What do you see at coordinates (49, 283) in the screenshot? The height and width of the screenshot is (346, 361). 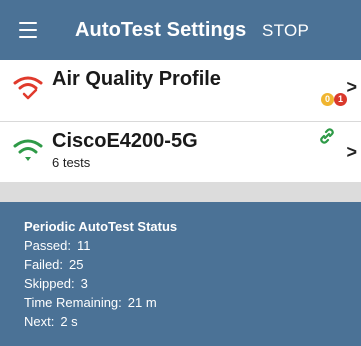 I see `skipped-label: Skipped:` at bounding box center [49, 283].